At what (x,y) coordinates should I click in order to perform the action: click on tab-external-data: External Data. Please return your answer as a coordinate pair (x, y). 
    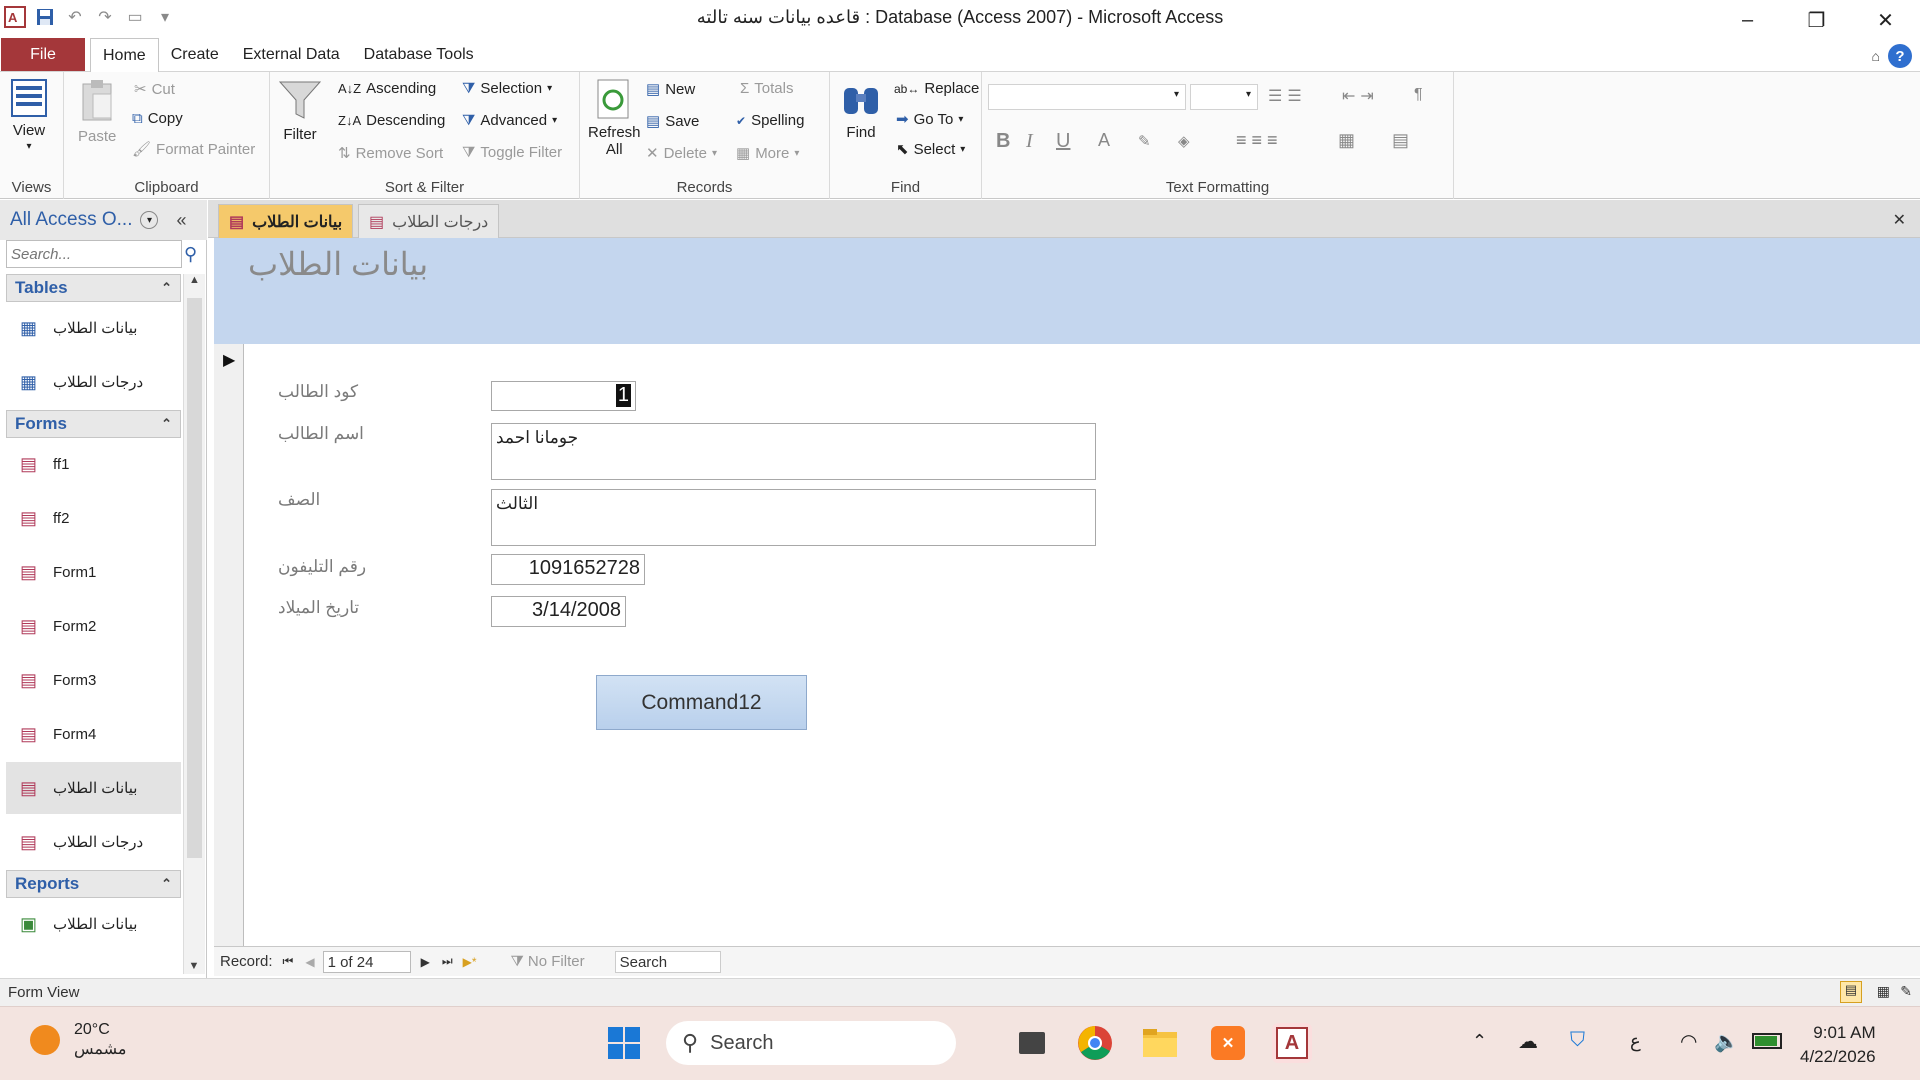
    Looking at the image, I should click on (291, 55).